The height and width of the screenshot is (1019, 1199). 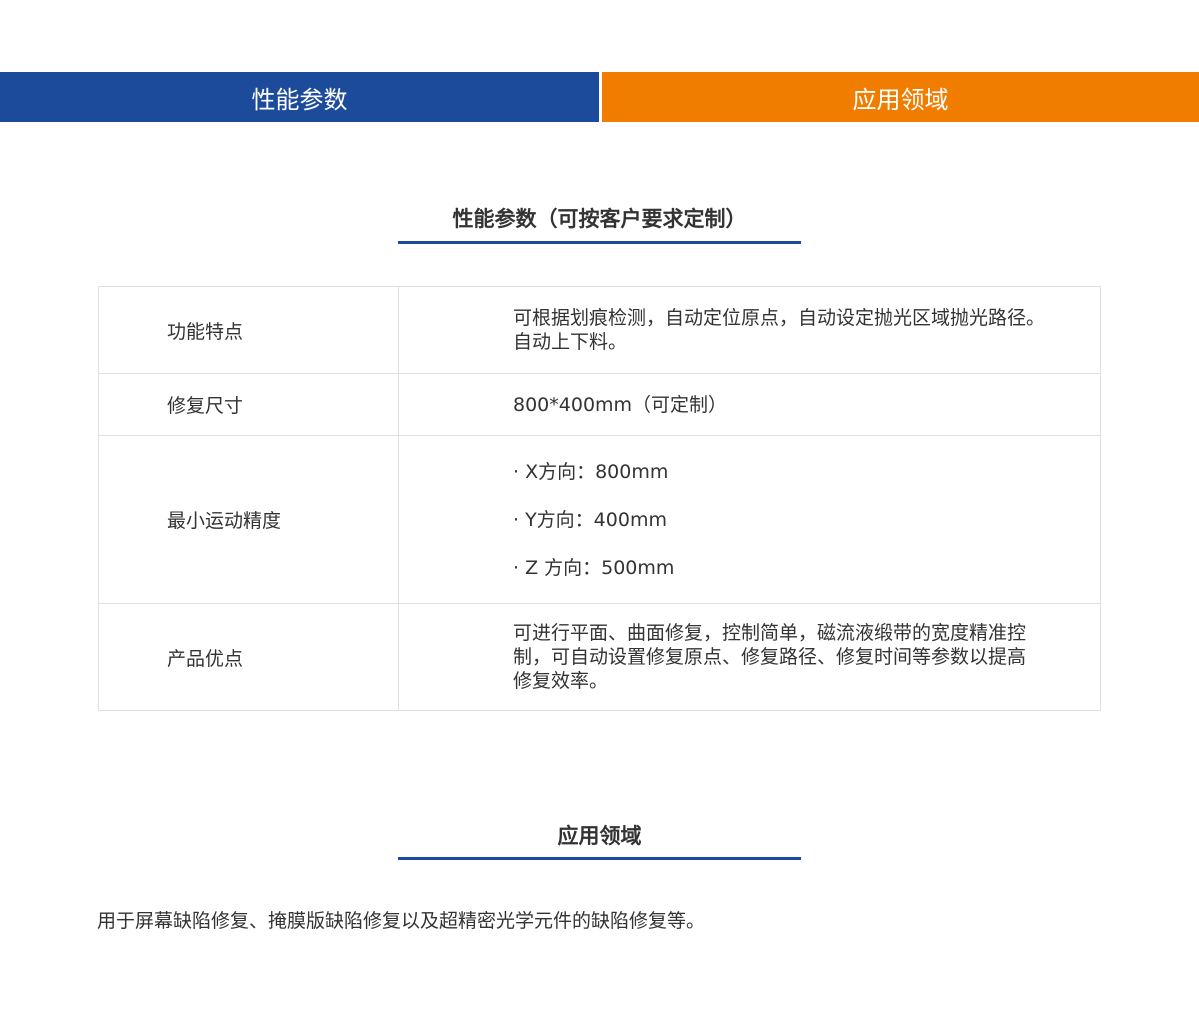 I want to click on row-value: 可根据划痕检测，自动定位原点，自动设定抛光区域抛光路径。 自动上下料。, so click(x=749, y=330).